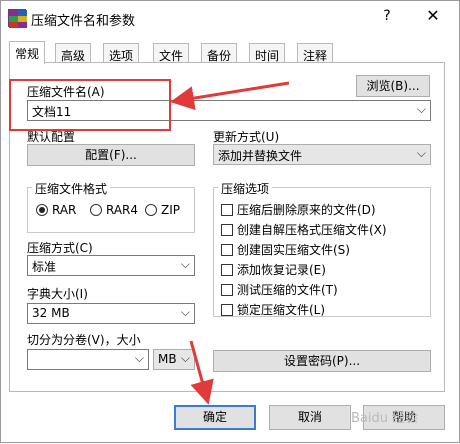 The image size is (460, 444). What do you see at coordinates (27, 52) in the screenshot?
I see `tab-general: 常规` at bounding box center [27, 52].